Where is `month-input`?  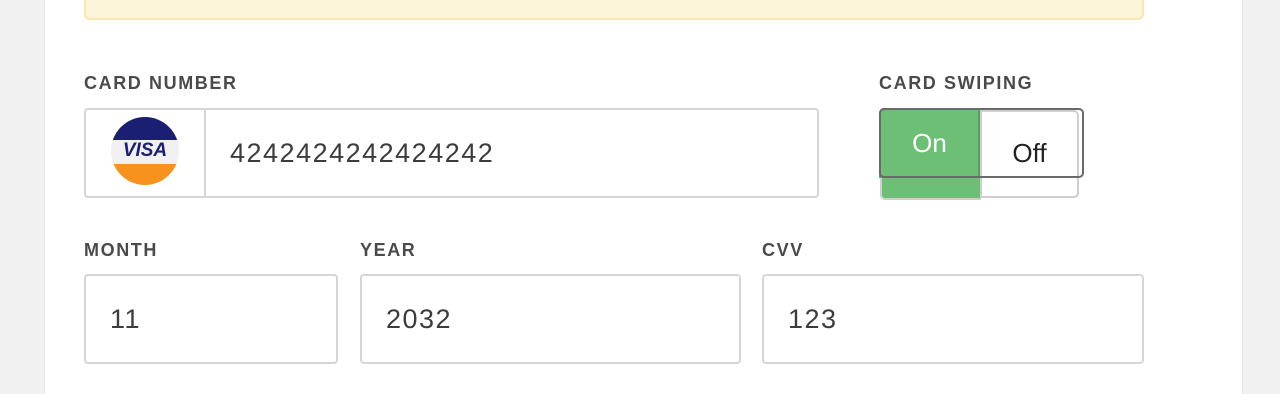
month-input is located at coordinates (211, 319).